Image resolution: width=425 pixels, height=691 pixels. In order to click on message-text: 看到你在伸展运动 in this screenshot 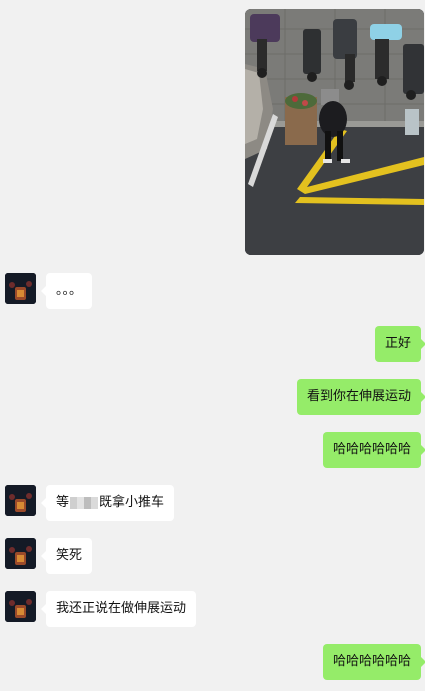, I will do `click(358, 396)`.